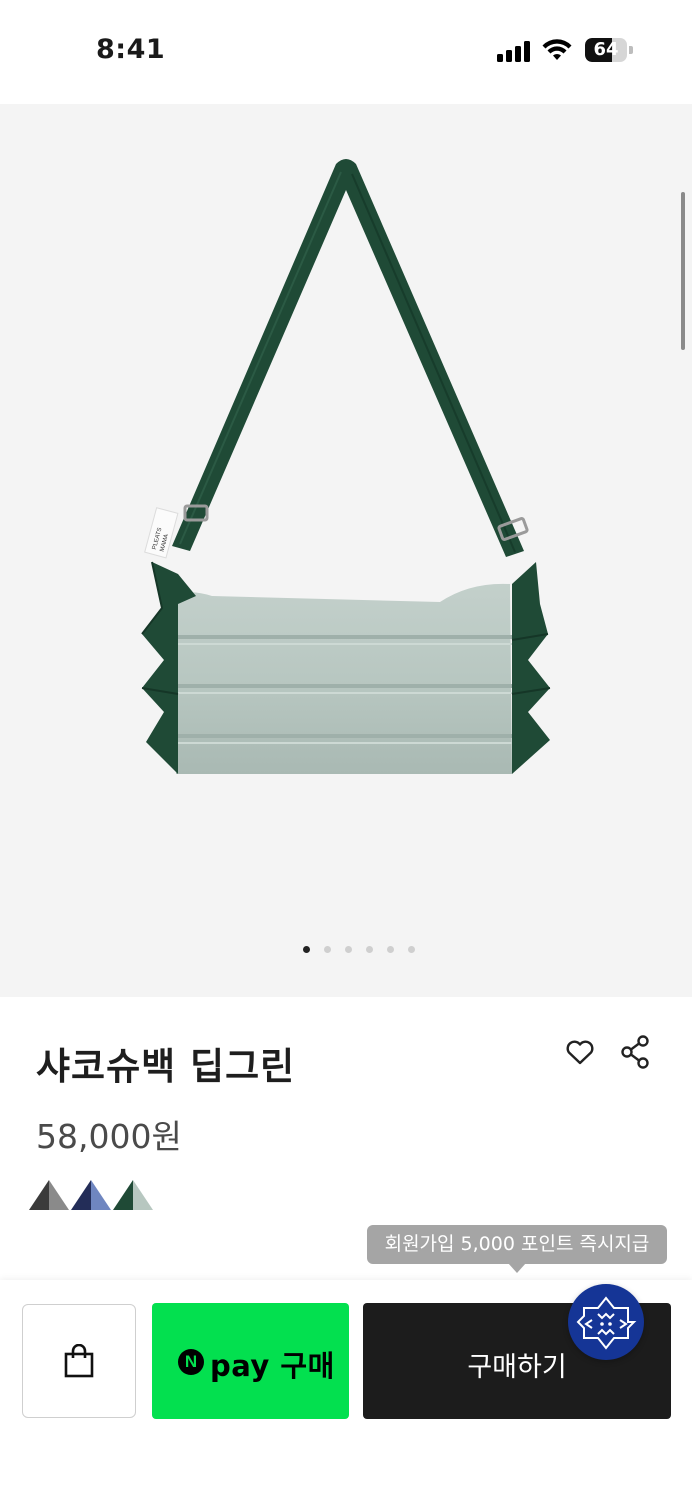 The width and height of the screenshot is (692, 1500). I want to click on battery-level: 64, so click(606, 49).